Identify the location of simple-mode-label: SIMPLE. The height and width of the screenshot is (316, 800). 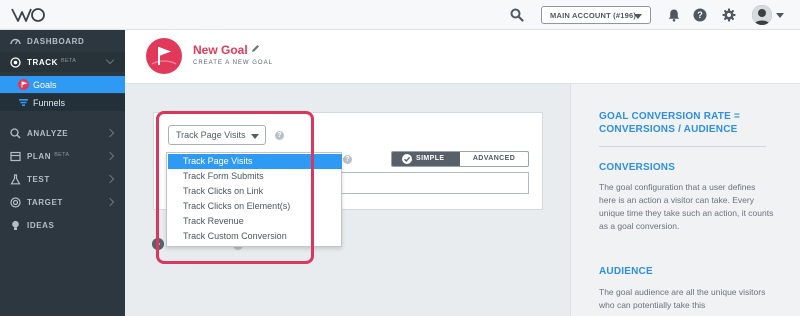
(430, 158).